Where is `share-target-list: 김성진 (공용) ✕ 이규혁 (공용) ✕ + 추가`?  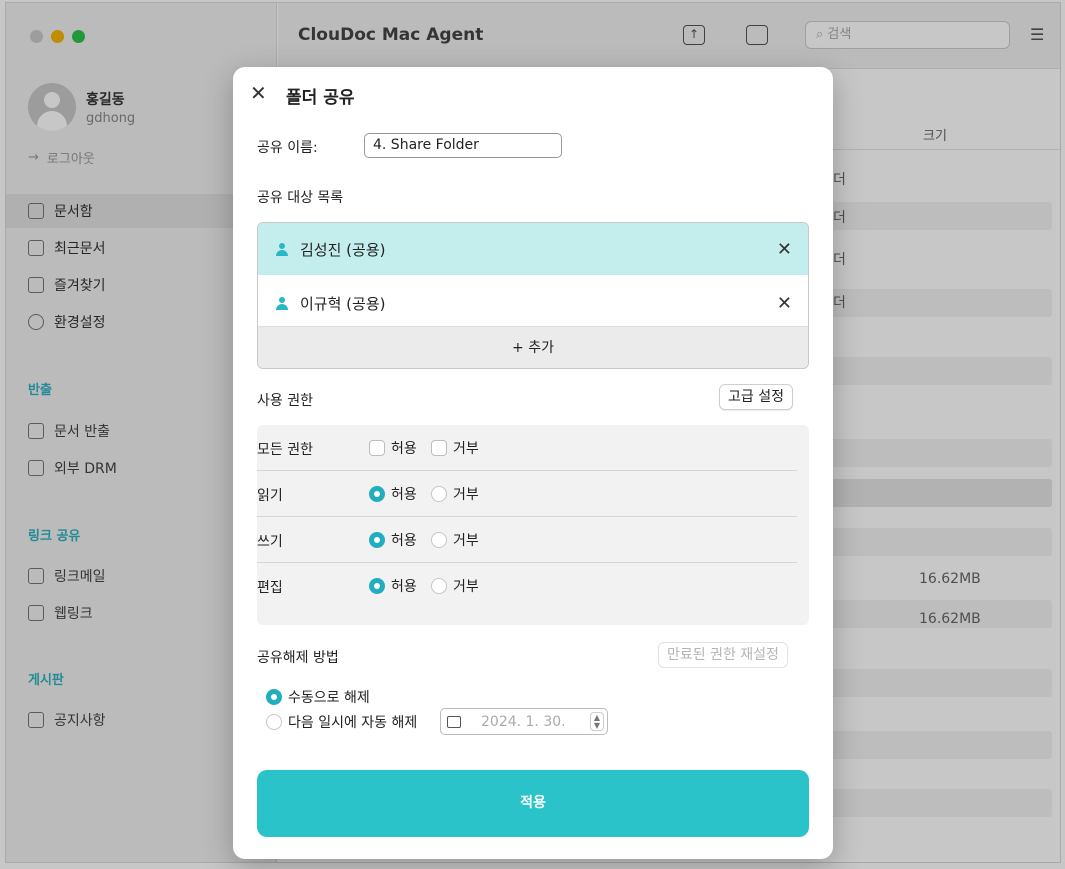 share-target-list: 김성진 (공용) ✕ 이규혁 (공용) ✕ + 추가 is located at coordinates (533, 295).